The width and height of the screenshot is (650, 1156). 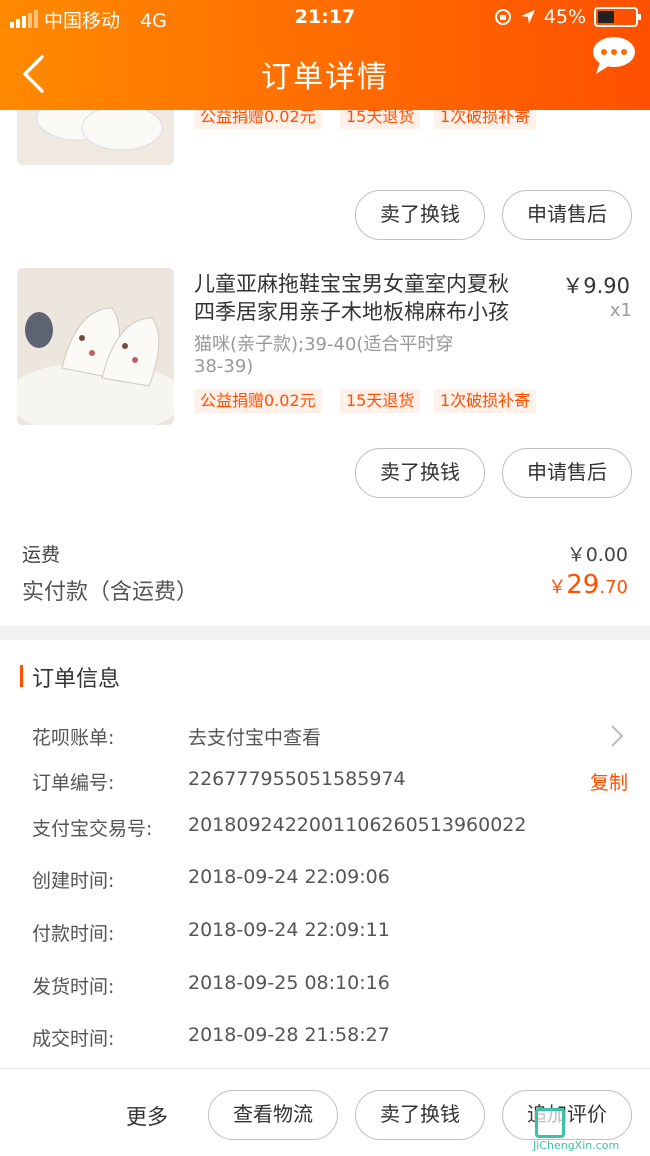 What do you see at coordinates (589, 1129) in the screenshot?
I see `watermark-logo: JiChengXin.com` at bounding box center [589, 1129].